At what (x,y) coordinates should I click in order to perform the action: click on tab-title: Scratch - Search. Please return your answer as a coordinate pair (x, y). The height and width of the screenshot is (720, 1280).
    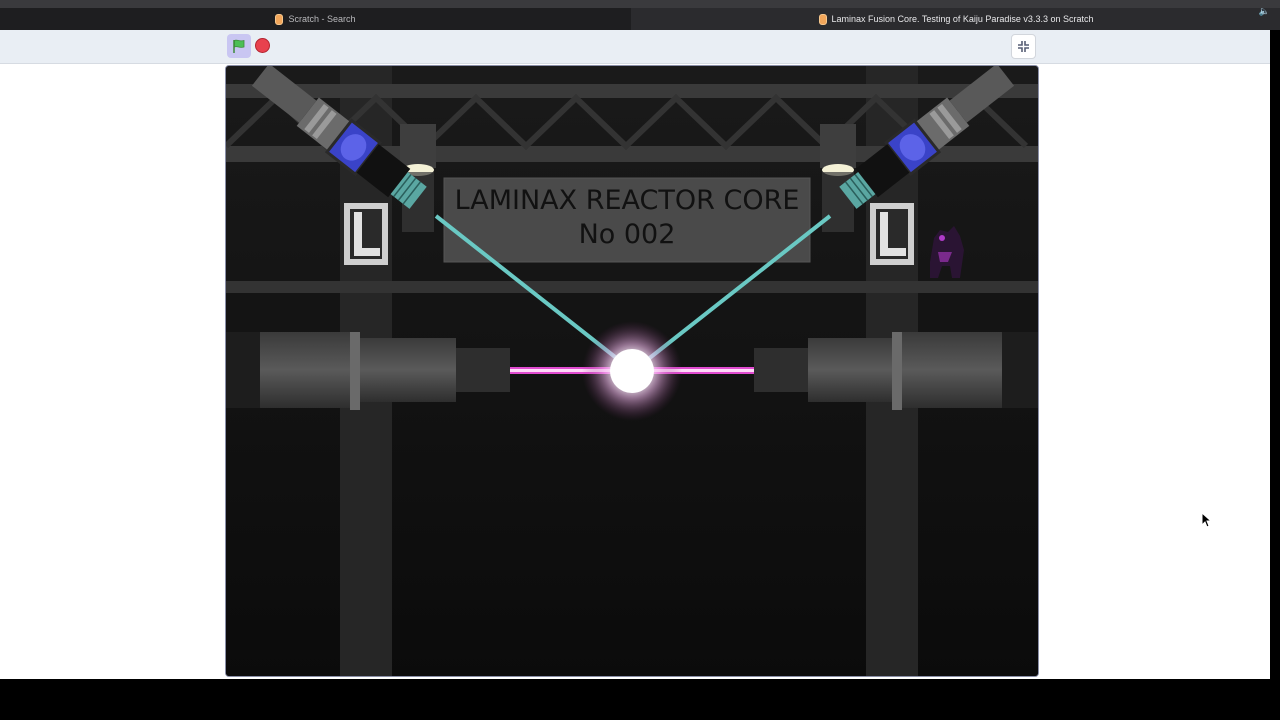
    Looking at the image, I should click on (322, 19).